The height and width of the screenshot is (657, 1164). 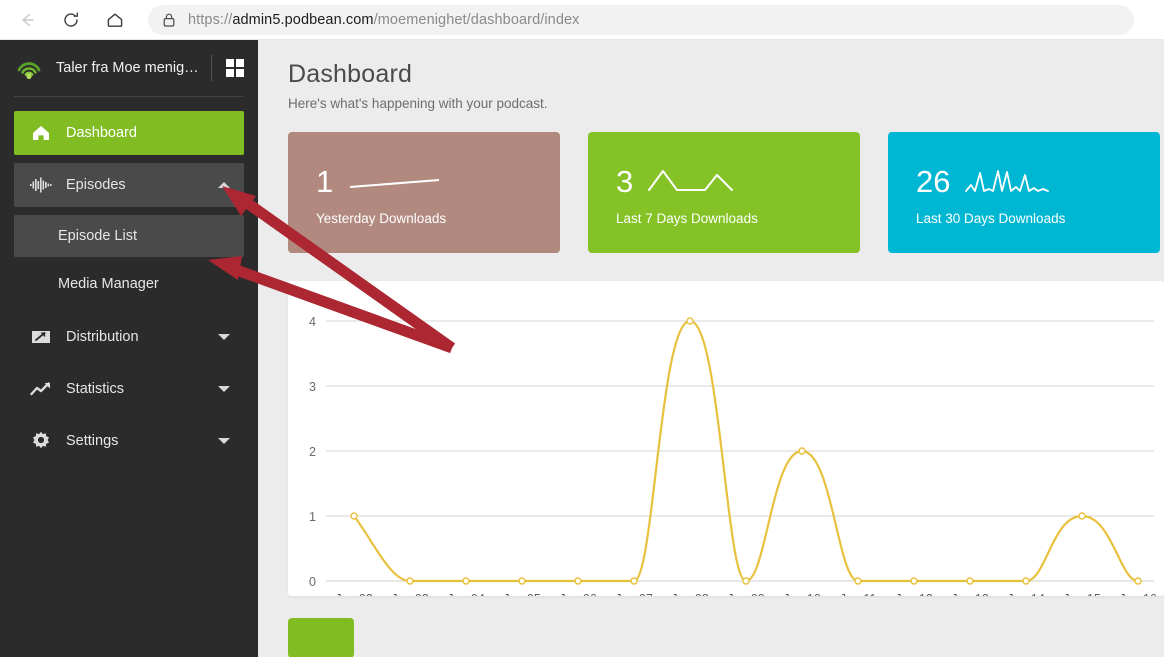 I want to click on stat-label: Last 30 Days Downloads, so click(x=991, y=218).